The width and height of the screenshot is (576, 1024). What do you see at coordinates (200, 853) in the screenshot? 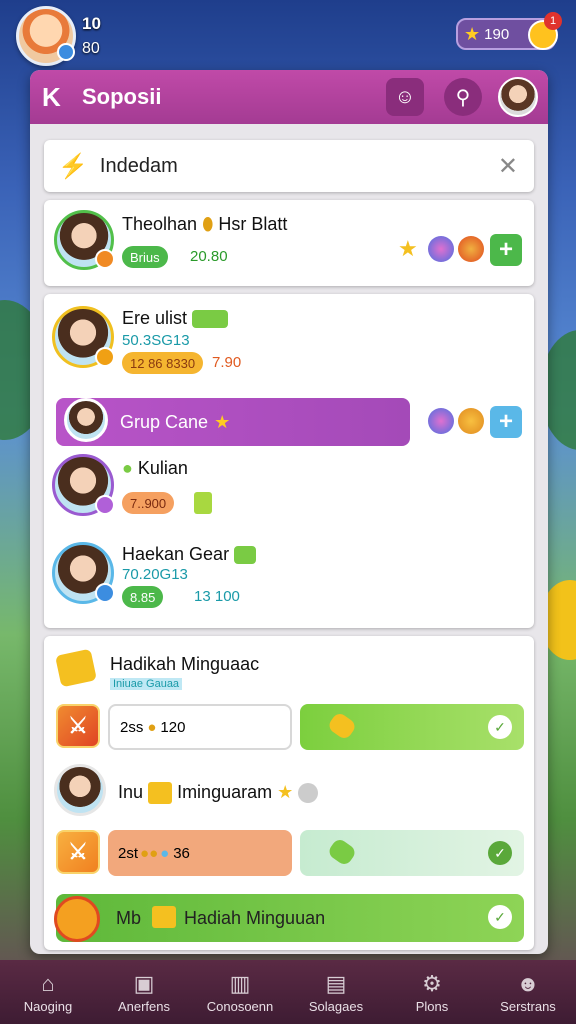
I see `reward-field: 2st ●● ● 36` at bounding box center [200, 853].